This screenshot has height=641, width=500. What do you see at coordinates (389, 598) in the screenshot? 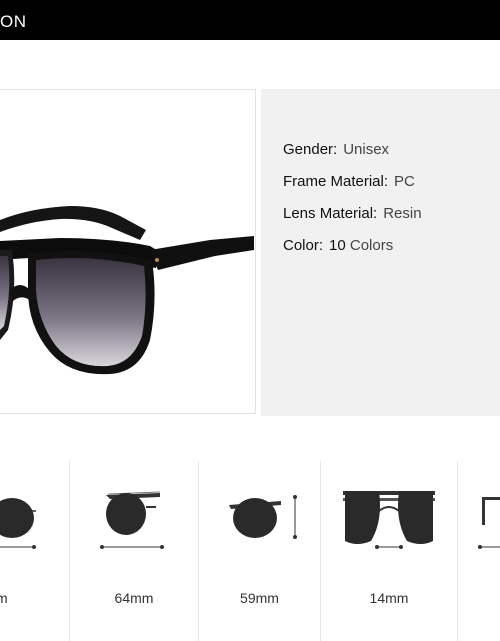
I see `dimension-value: 14mm` at bounding box center [389, 598].